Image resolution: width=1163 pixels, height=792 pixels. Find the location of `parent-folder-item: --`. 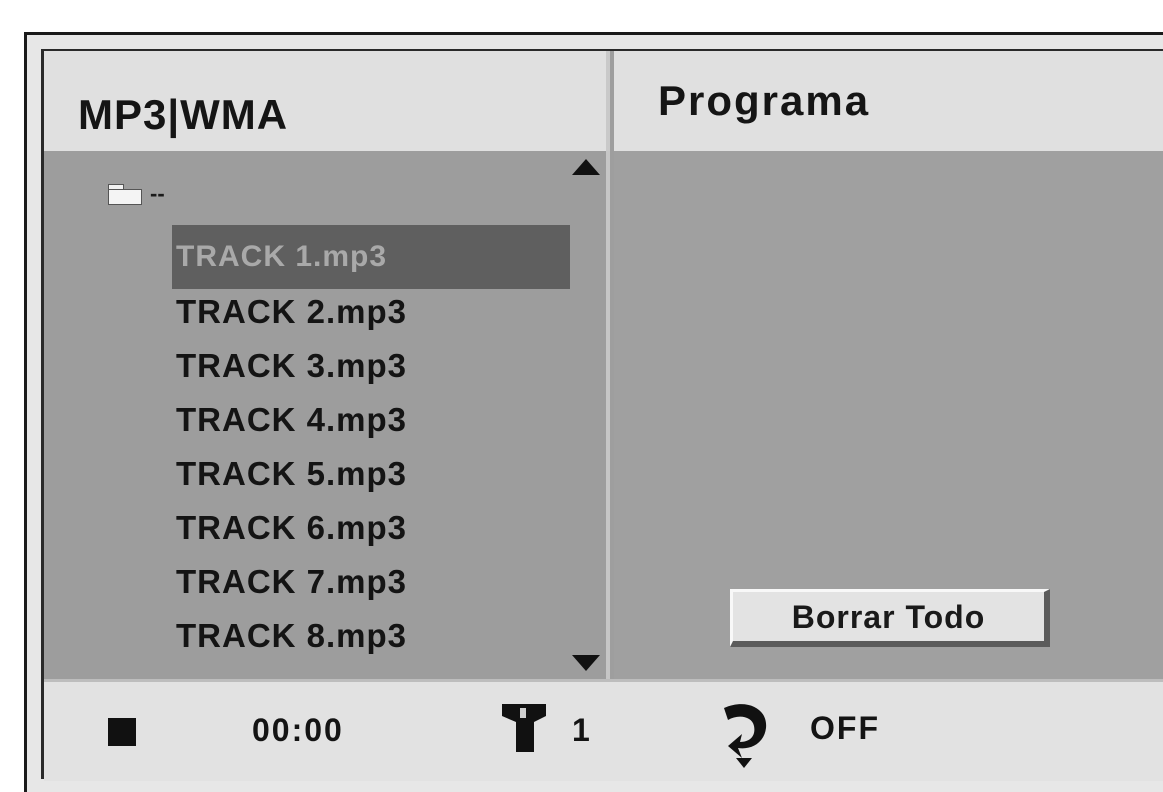

parent-folder-item: -- is located at coordinates (136, 194).